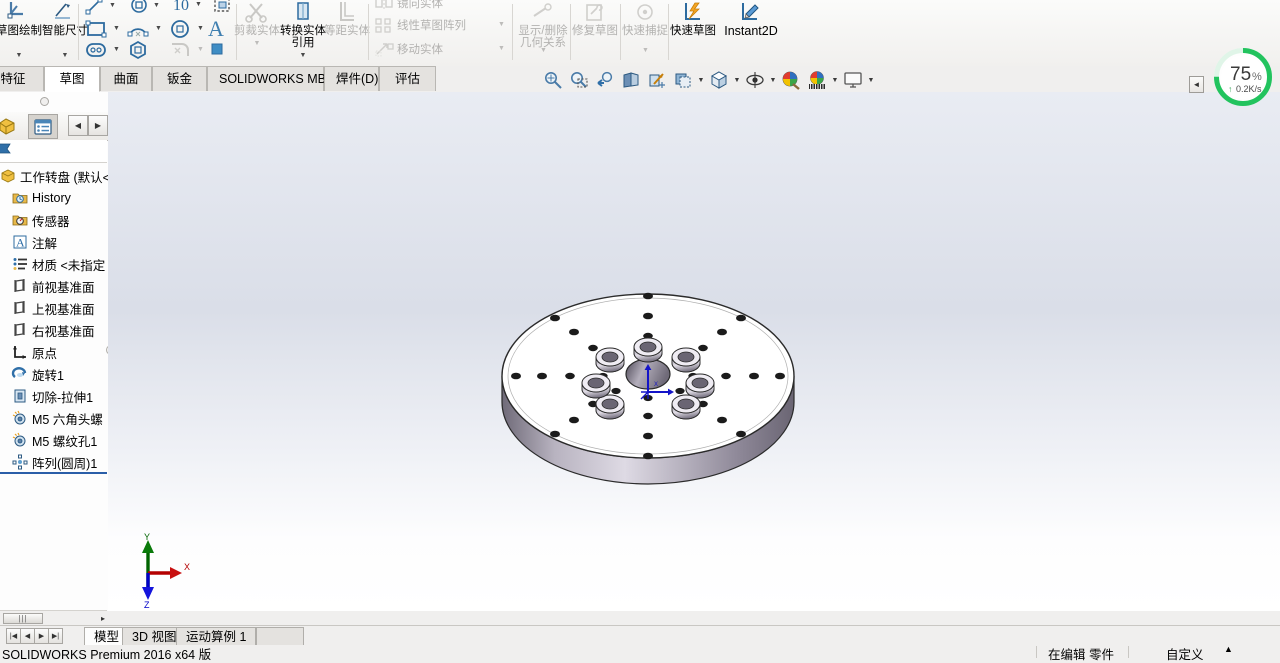  What do you see at coordinates (271, 78) in the screenshot?
I see `tab-solidworks-mbd: SOLIDWORKS MBD` at bounding box center [271, 78].